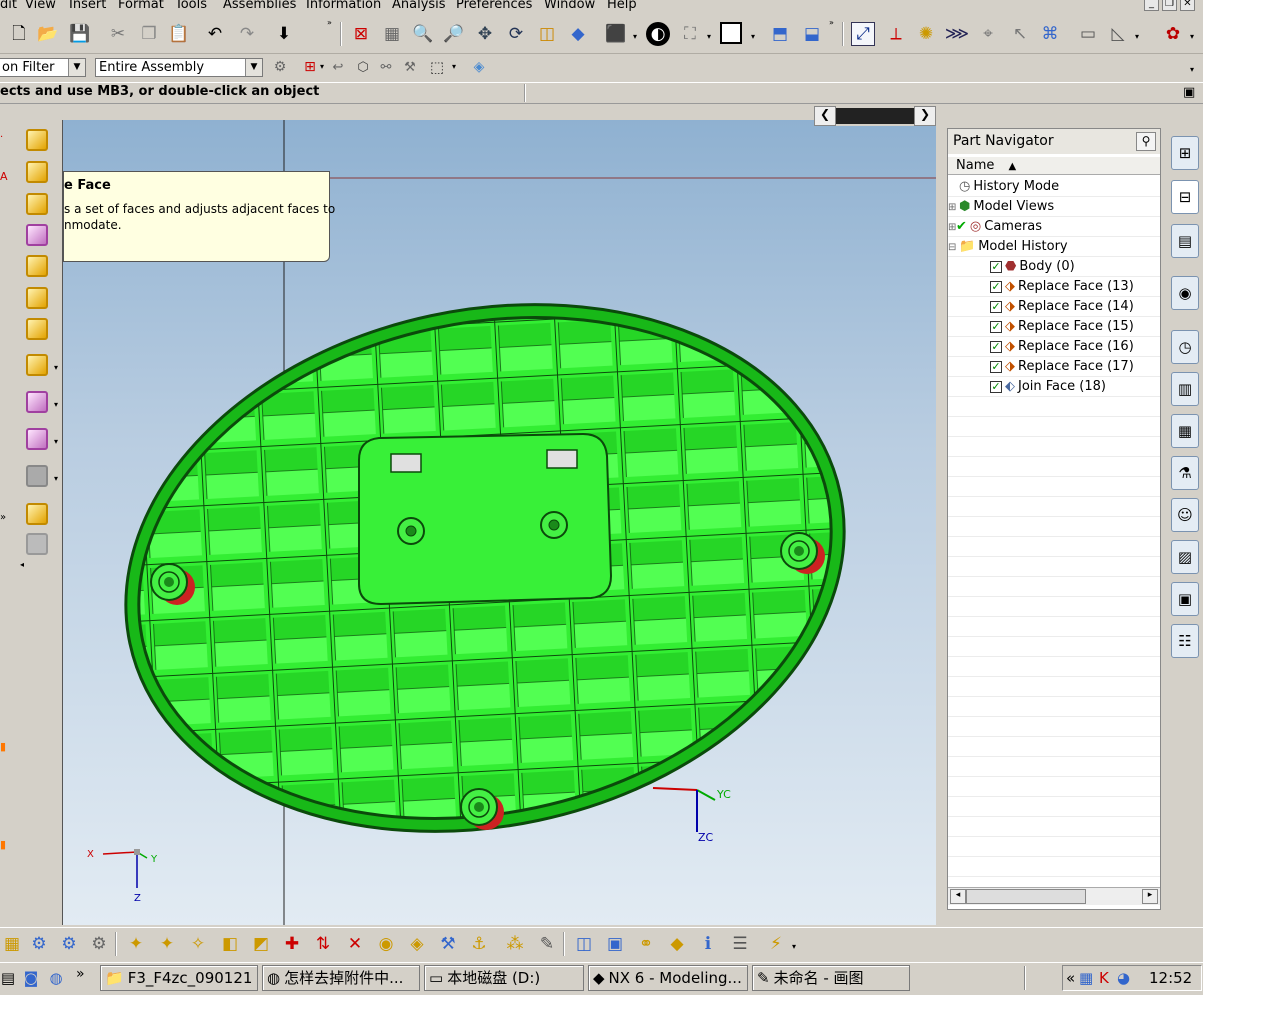 This screenshot has height=1024, width=1280. What do you see at coordinates (37, 329) in the screenshot?
I see `delete-face-icon` at bounding box center [37, 329].